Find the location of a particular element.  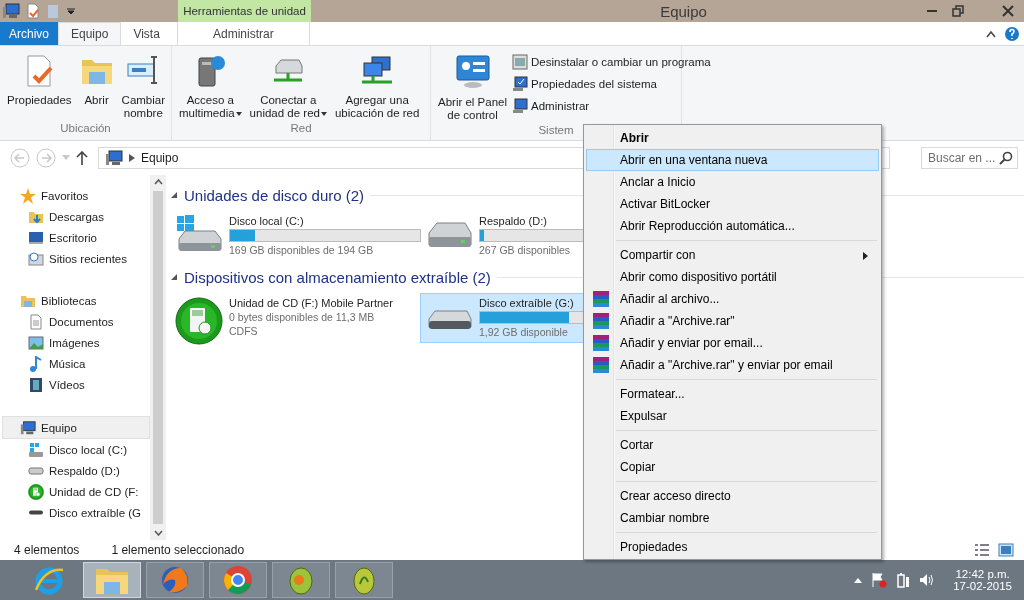

drive-icon is located at coordinates (36, 470).